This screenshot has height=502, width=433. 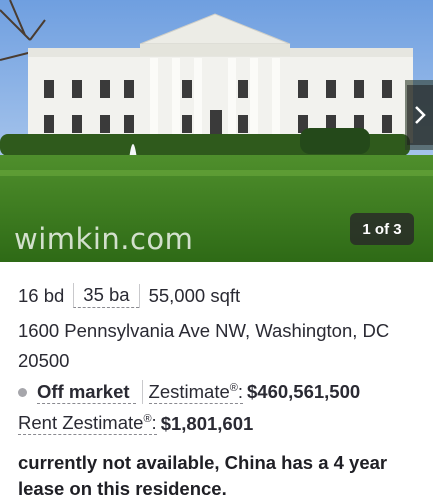 I want to click on beds-count: 16 bd, so click(x=41, y=295).